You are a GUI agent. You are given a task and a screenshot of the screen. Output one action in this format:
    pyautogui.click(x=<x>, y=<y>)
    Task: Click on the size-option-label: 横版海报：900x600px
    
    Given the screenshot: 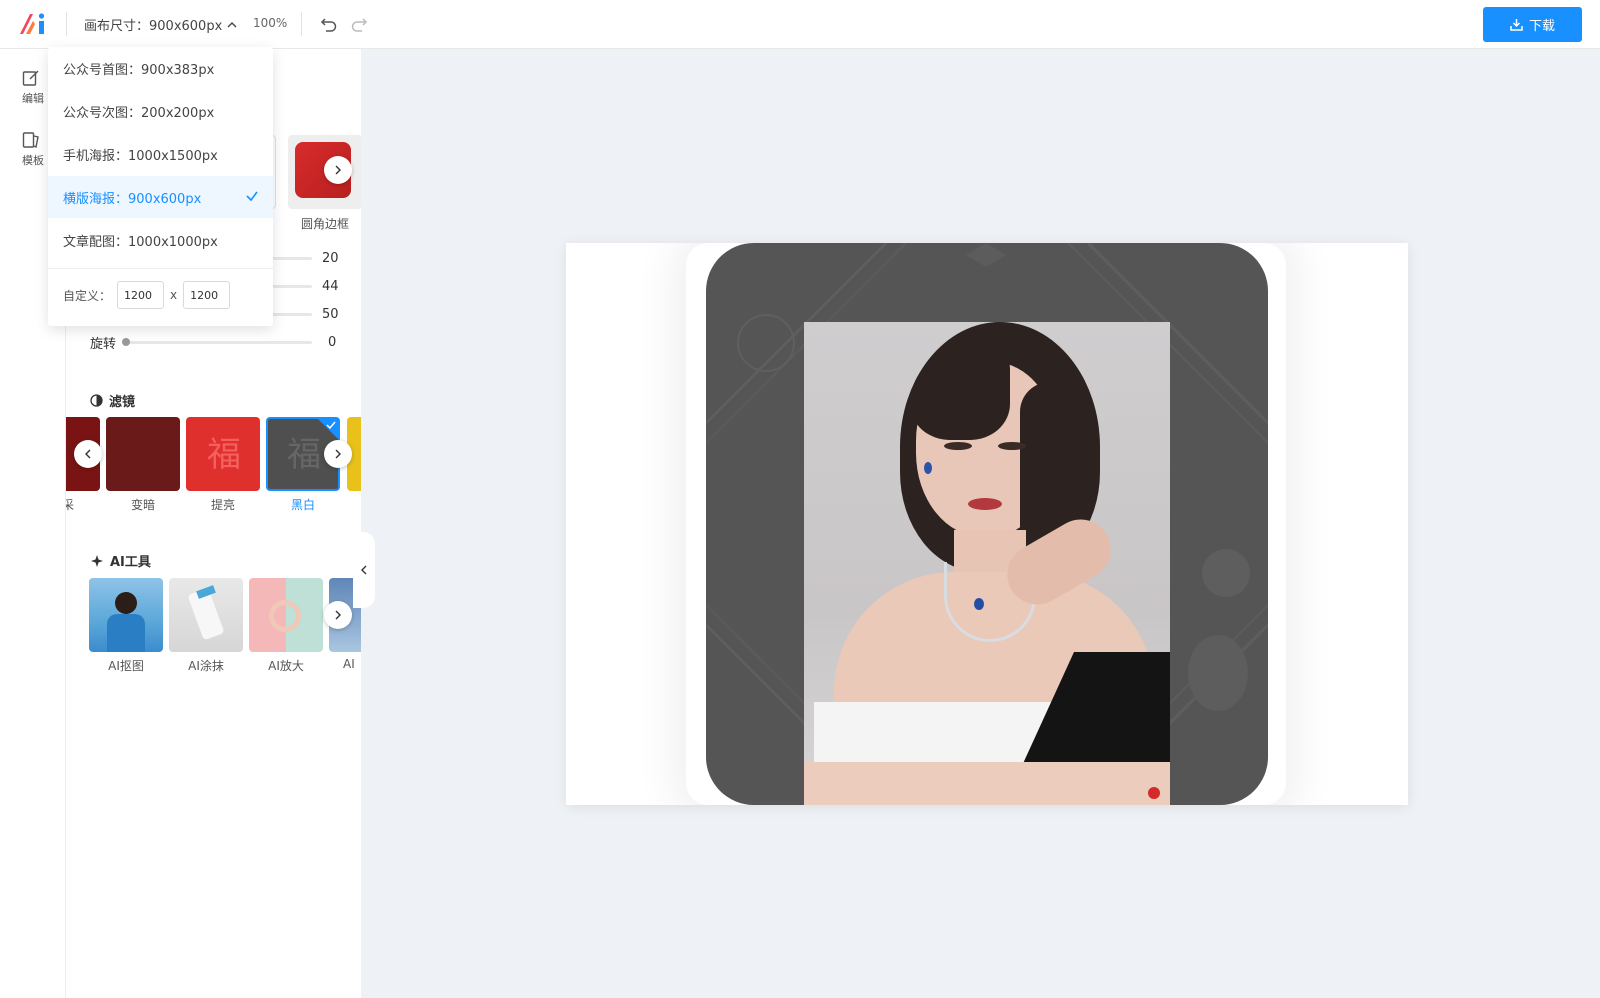 What is the action you would take?
    pyautogui.click(x=132, y=199)
    